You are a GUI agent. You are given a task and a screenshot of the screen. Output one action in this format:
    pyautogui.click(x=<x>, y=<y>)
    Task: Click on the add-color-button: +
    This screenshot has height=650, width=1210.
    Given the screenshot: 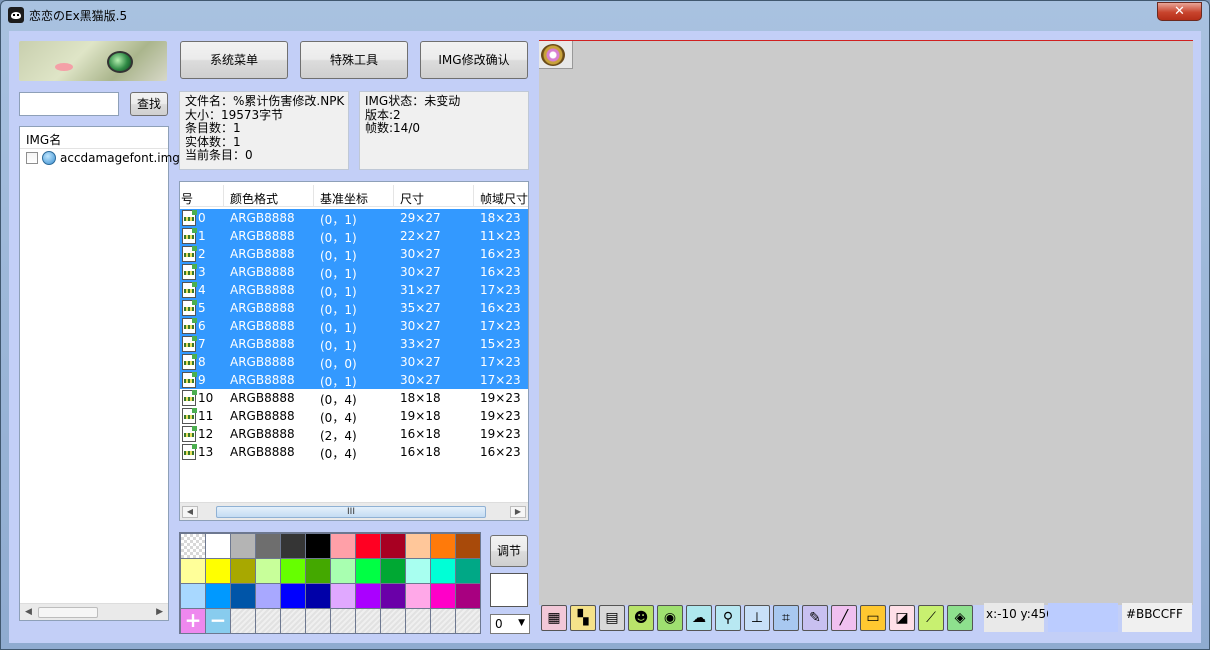 What is the action you would take?
    pyautogui.click(x=193, y=621)
    